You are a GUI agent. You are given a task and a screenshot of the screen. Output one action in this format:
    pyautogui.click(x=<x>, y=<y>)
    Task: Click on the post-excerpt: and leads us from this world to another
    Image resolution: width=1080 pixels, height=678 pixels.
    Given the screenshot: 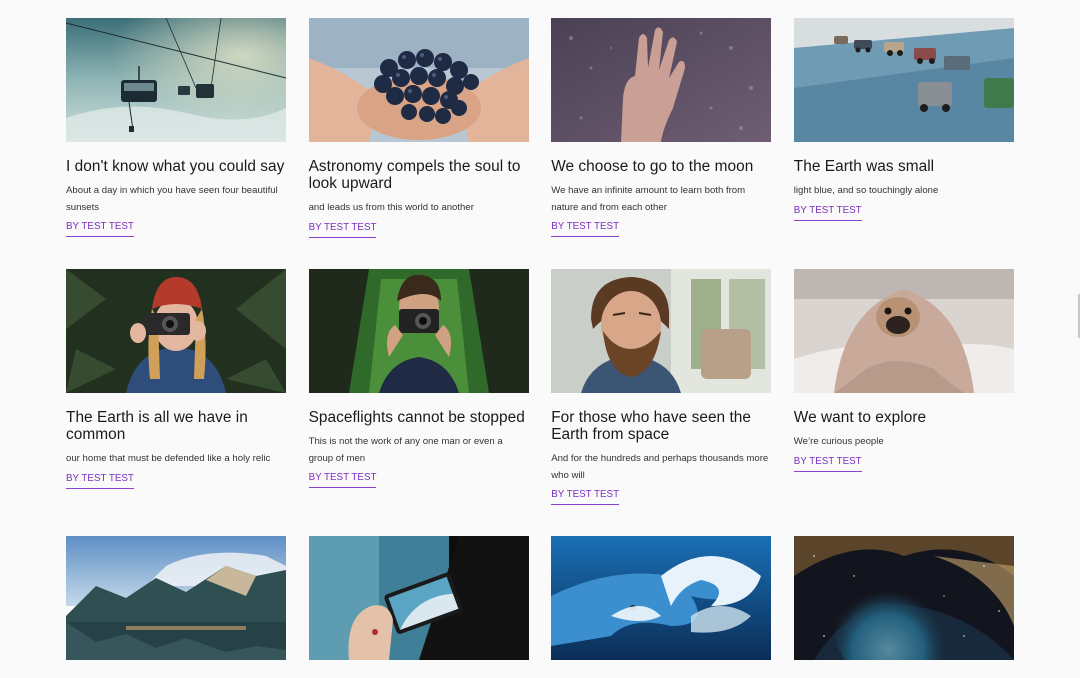 What is the action you would take?
    pyautogui.click(x=391, y=207)
    